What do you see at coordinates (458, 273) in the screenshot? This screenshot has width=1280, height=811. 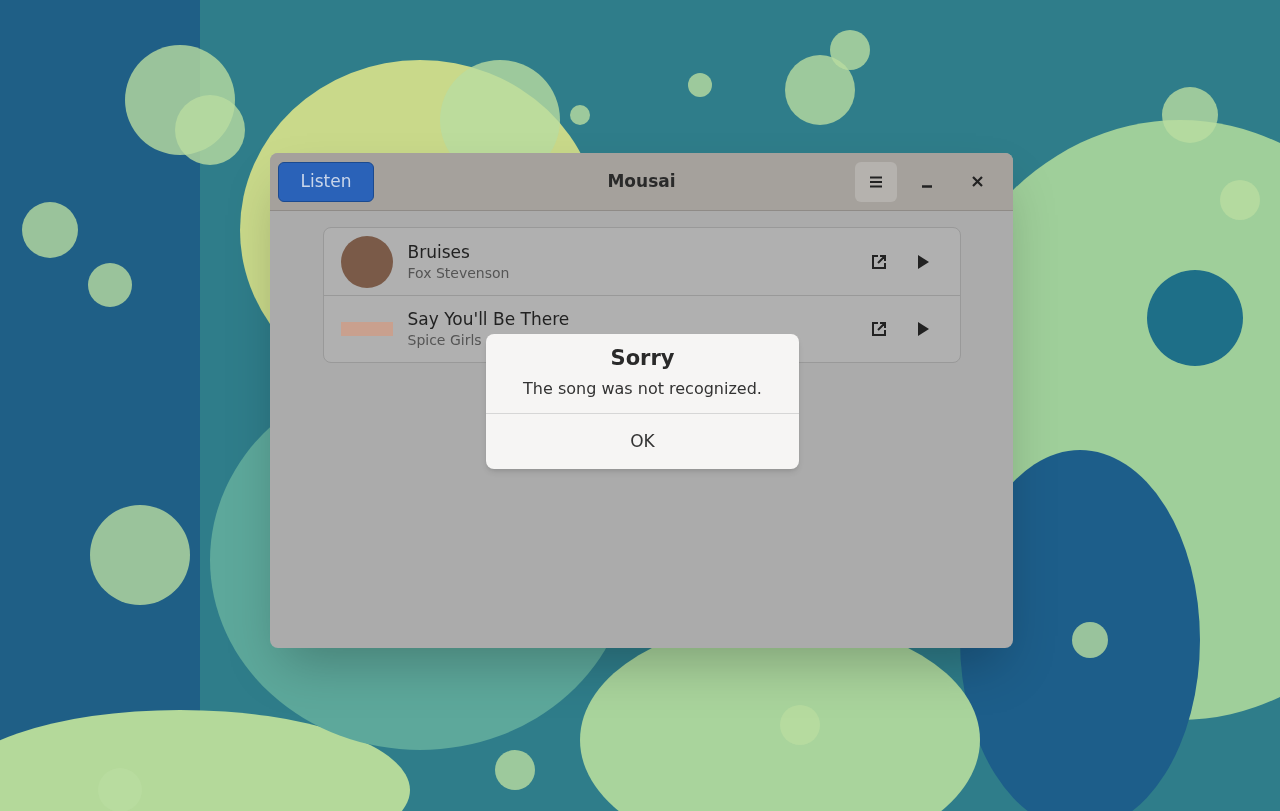 I see `song-artist: Fox Stevenson` at bounding box center [458, 273].